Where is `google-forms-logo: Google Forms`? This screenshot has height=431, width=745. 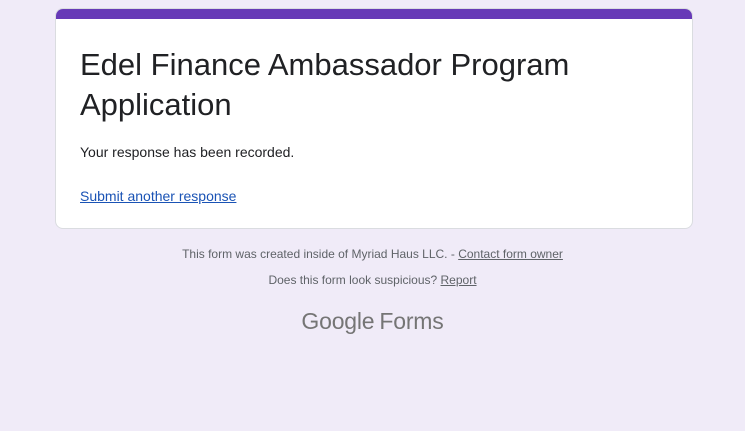 google-forms-logo: Google Forms is located at coordinates (372, 321).